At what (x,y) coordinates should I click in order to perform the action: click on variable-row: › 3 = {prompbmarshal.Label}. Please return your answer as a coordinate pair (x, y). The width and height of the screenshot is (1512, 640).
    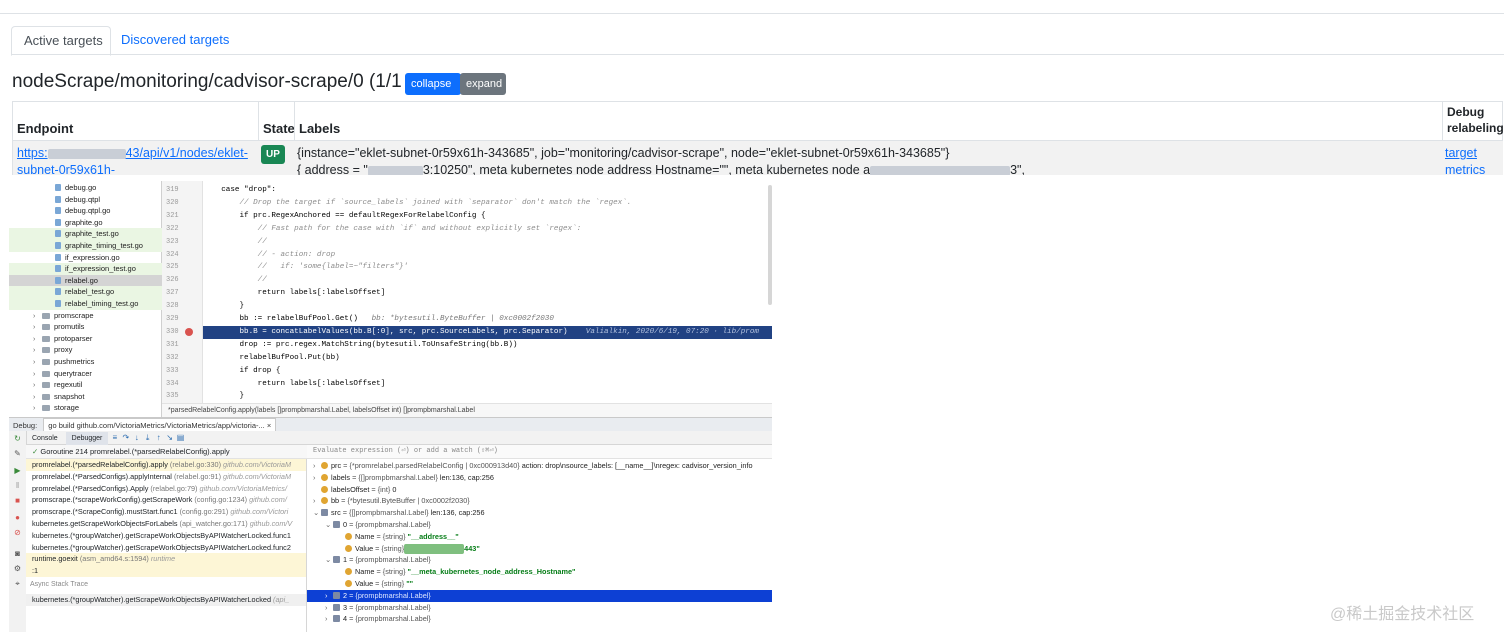
    Looking at the image, I should click on (539, 608).